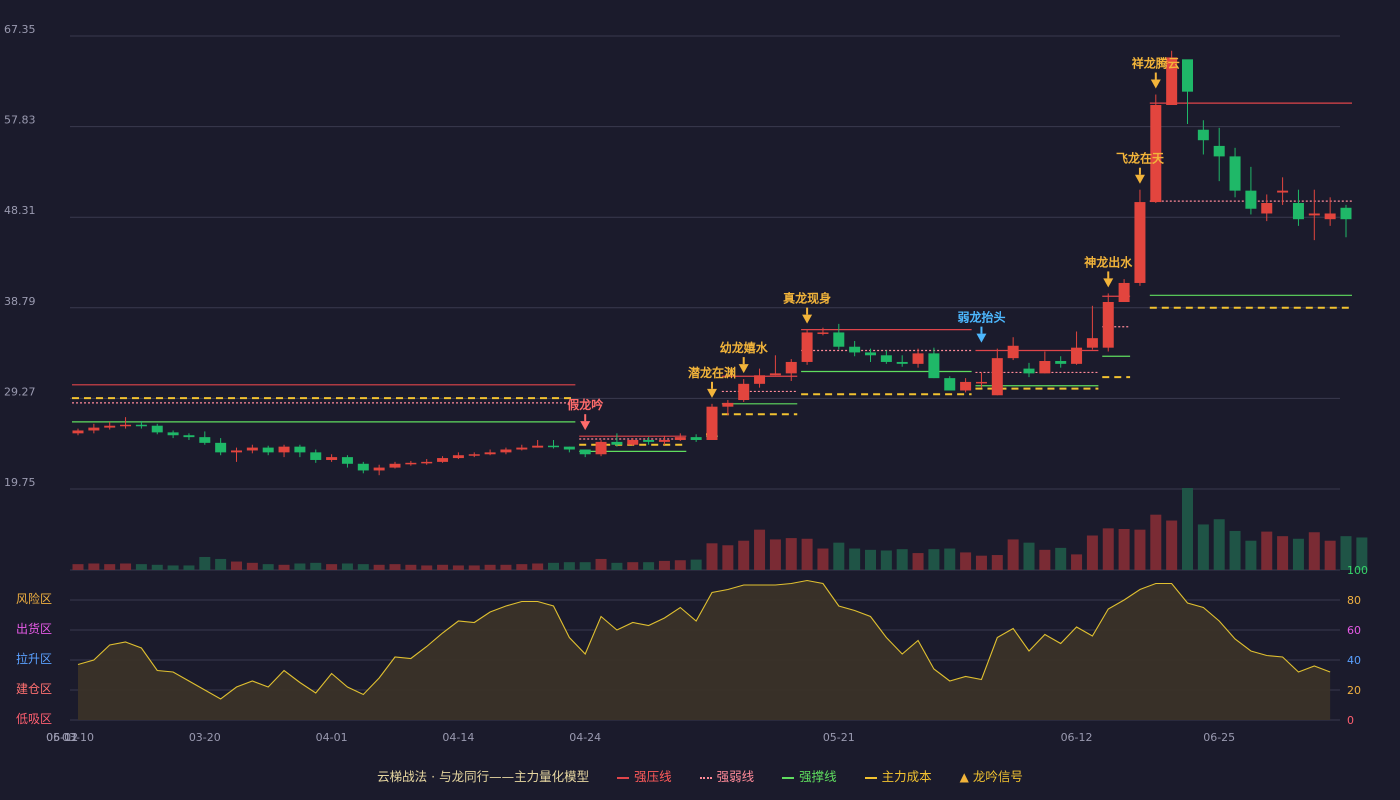  What do you see at coordinates (585, 737) in the screenshot?
I see `date-tick-label: 04-24` at bounding box center [585, 737].